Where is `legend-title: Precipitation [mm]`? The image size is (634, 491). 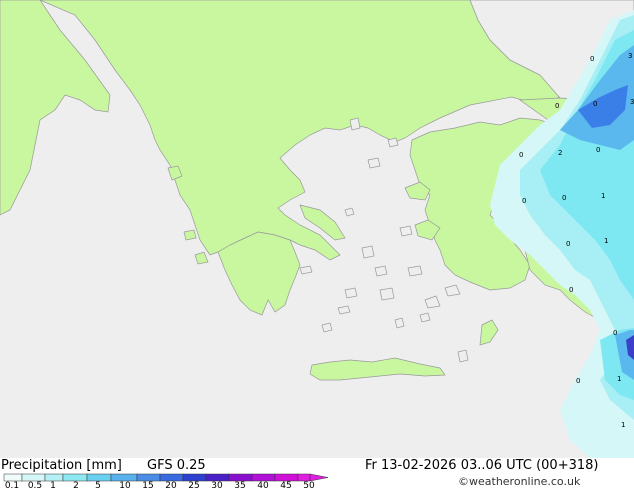 legend-title: Precipitation [mm] is located at coordinates (61, 465).